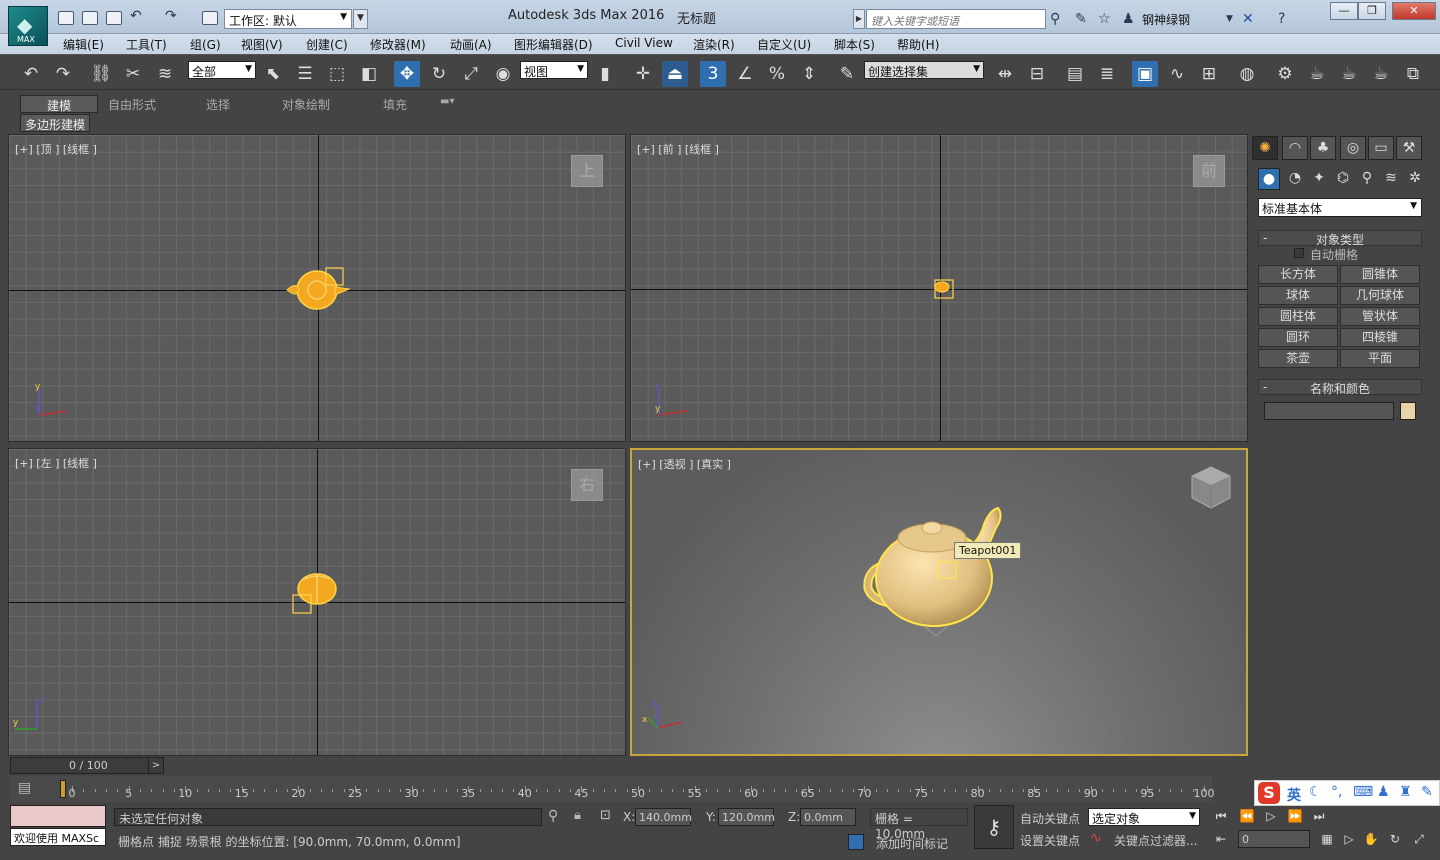  I want to click on torus-button: 圆环, so click(1298, 337).